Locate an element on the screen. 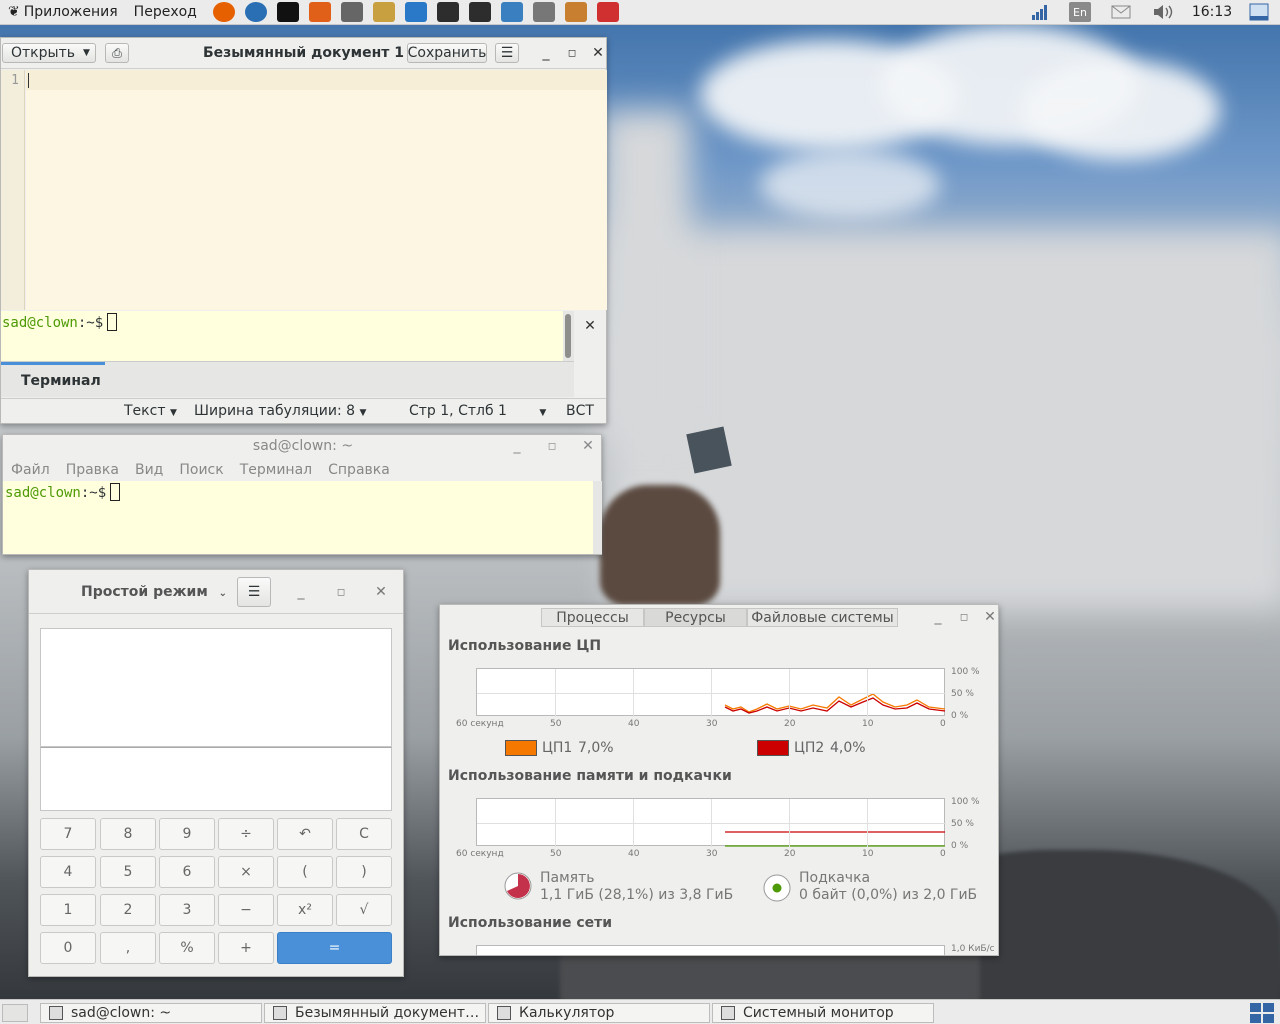 The height and width of the screenshot is (1024, 1280). places-menu: Переход is located at coordinates (165, 12).